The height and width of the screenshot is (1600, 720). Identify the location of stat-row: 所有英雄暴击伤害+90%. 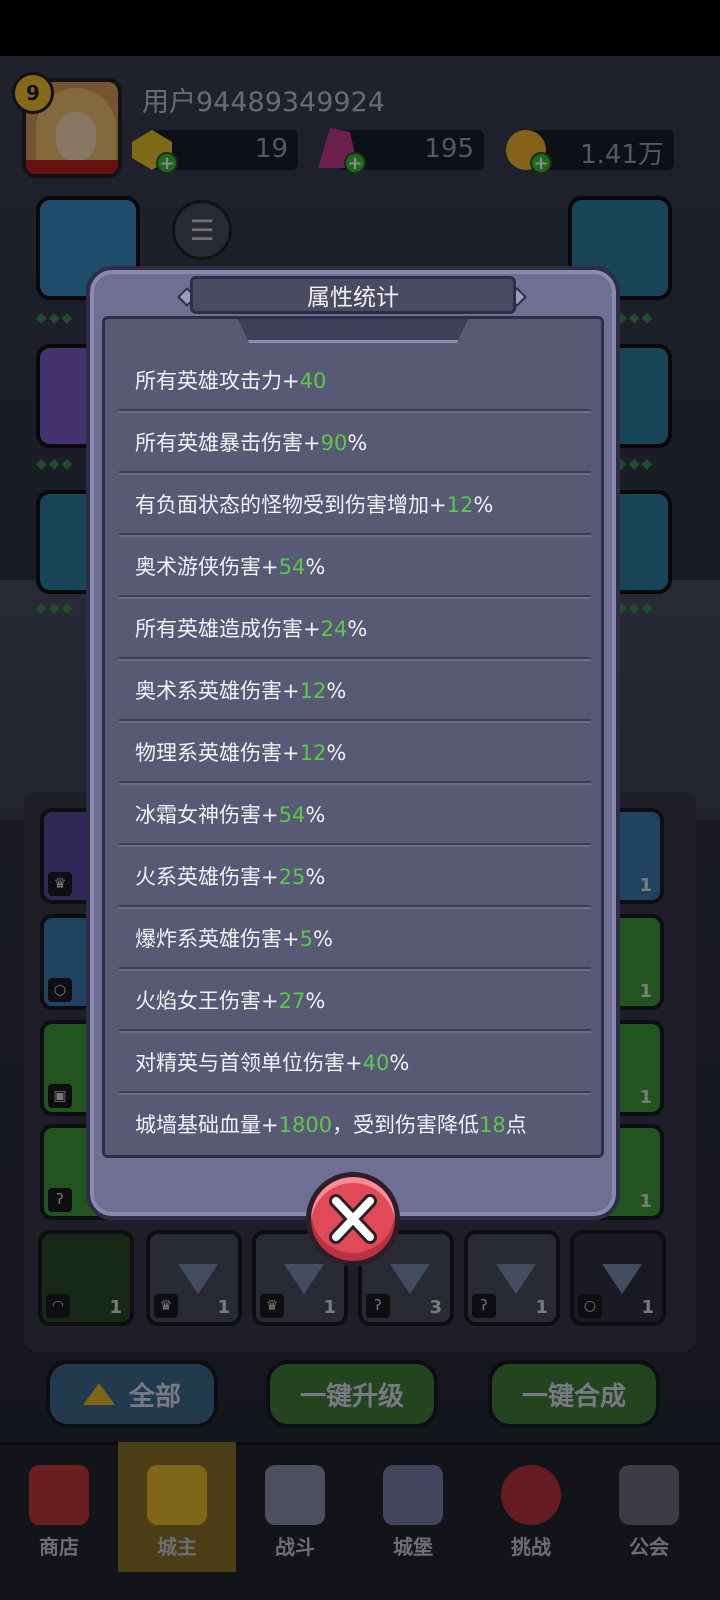
(355, 442).